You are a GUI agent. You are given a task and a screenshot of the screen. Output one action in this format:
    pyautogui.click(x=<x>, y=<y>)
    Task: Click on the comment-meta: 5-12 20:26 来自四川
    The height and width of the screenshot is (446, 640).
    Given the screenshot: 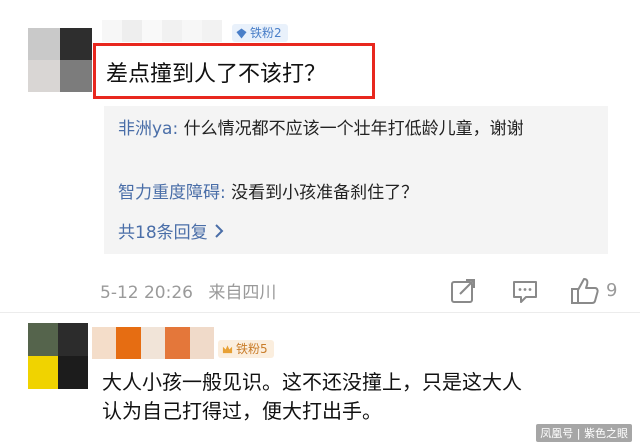 What is the action you would take?
    pyautogui.click(x=188, y=290)
    